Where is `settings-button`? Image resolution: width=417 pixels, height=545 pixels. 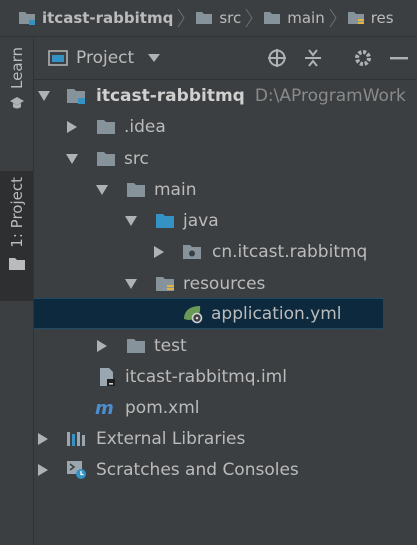 settings-button is located at coordinates (363, 58).